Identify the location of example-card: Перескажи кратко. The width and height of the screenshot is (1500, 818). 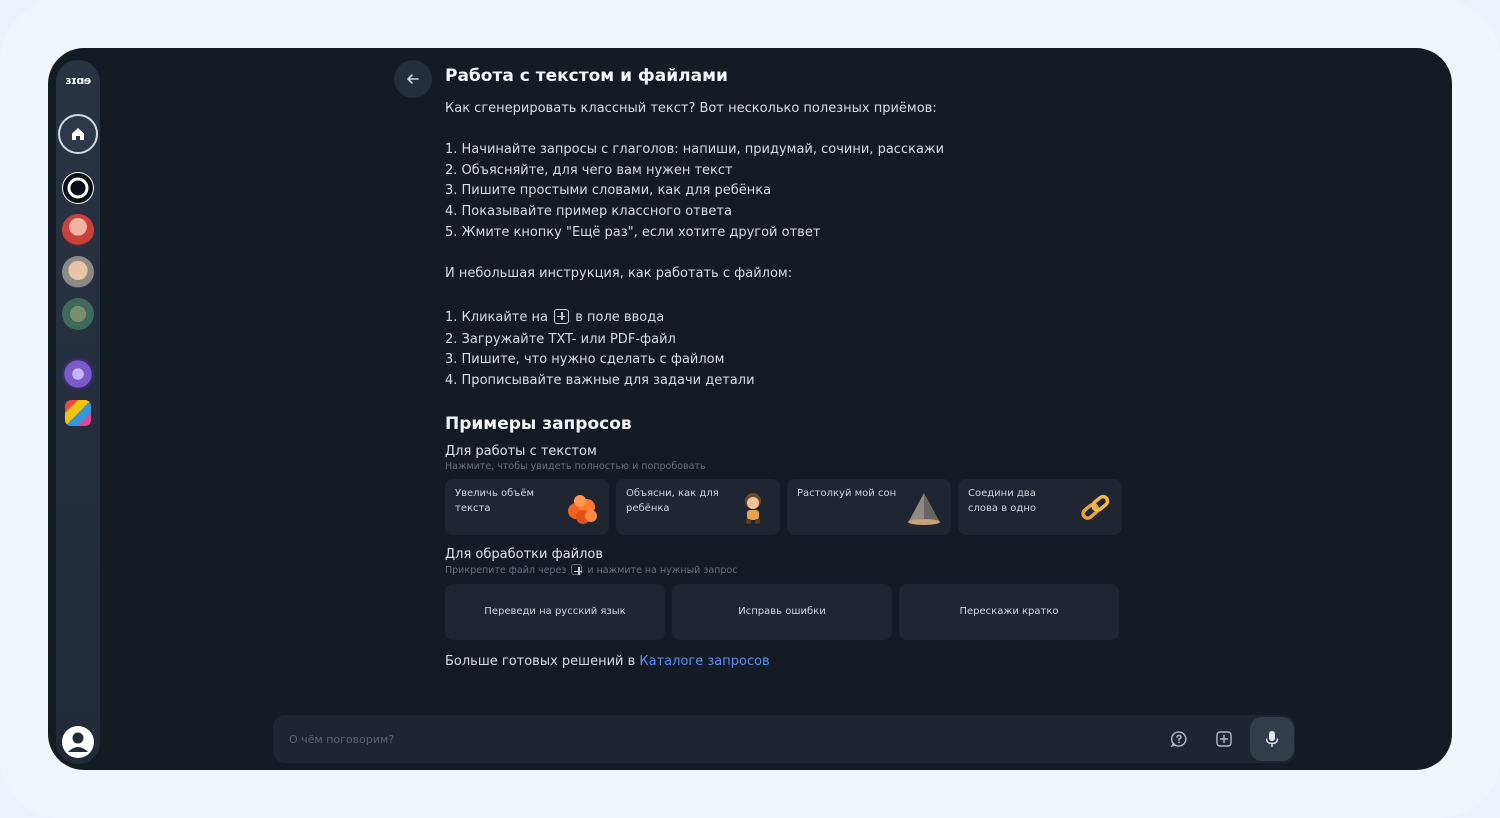
(1009, 611).